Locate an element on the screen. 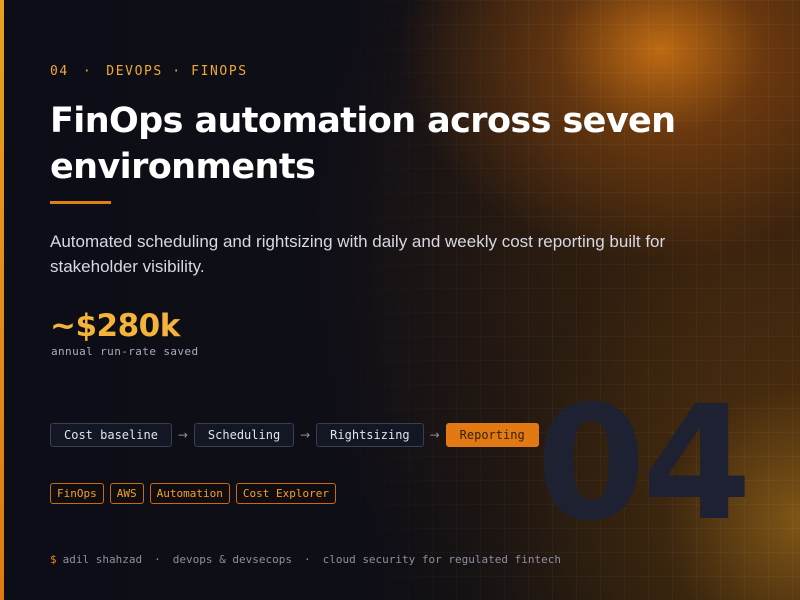 This screenshot has height=600, width=800. footer-name: adil shahzad is located at coordinates (102, 559).